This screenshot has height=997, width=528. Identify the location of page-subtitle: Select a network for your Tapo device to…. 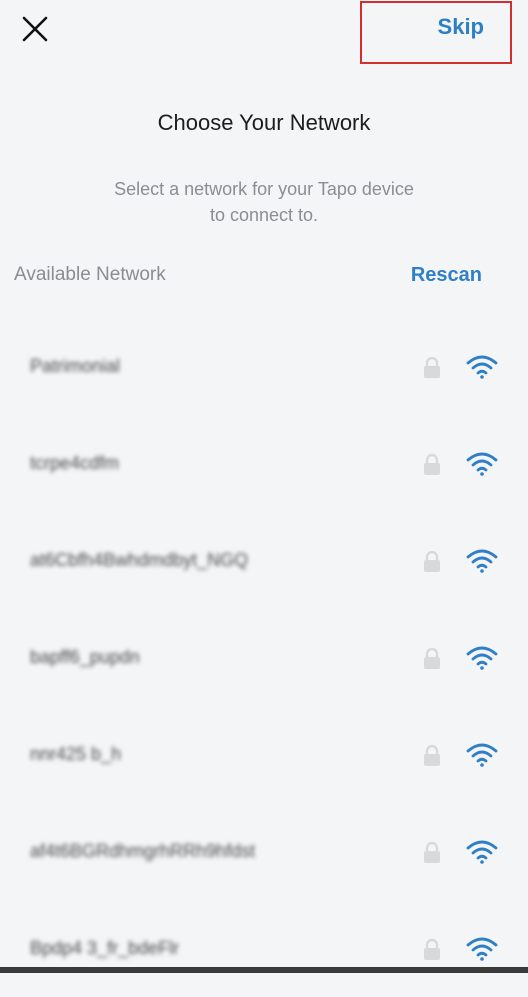
(264, 202).